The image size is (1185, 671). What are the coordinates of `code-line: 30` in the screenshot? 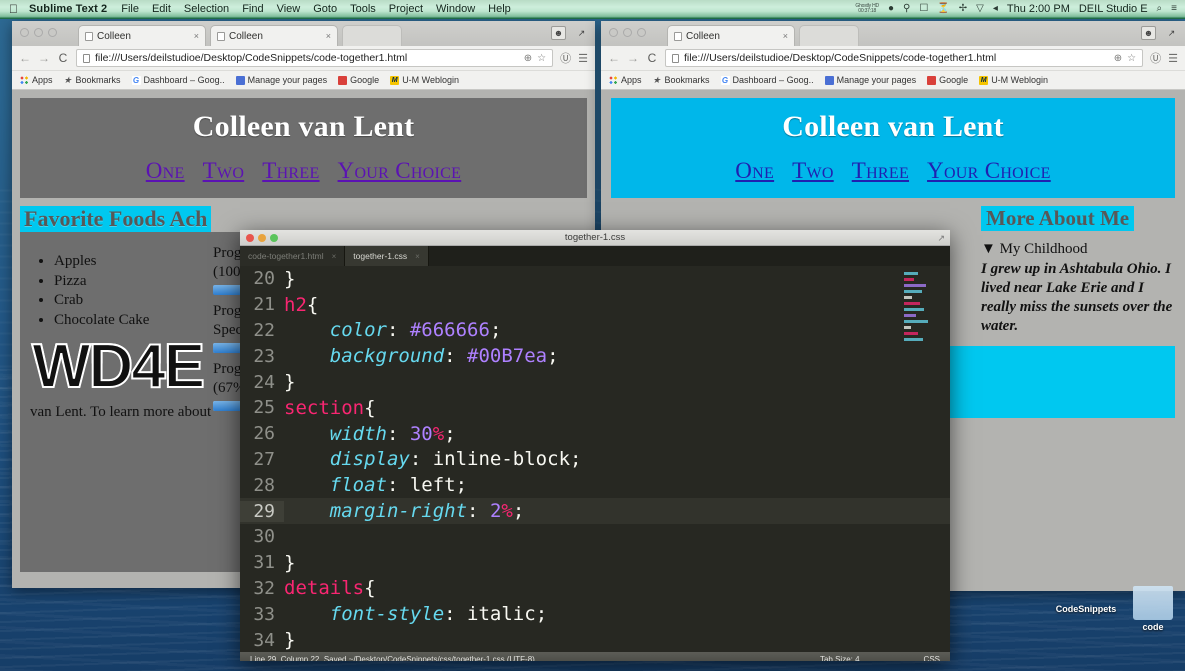 It's located at (595, 537).